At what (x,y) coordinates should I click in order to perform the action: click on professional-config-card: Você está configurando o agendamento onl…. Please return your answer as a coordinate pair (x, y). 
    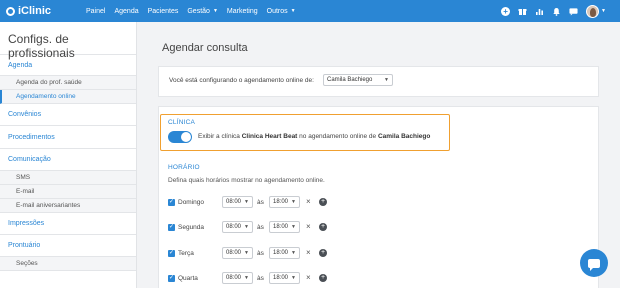
    Looking at the image, I should click on (378, 81).